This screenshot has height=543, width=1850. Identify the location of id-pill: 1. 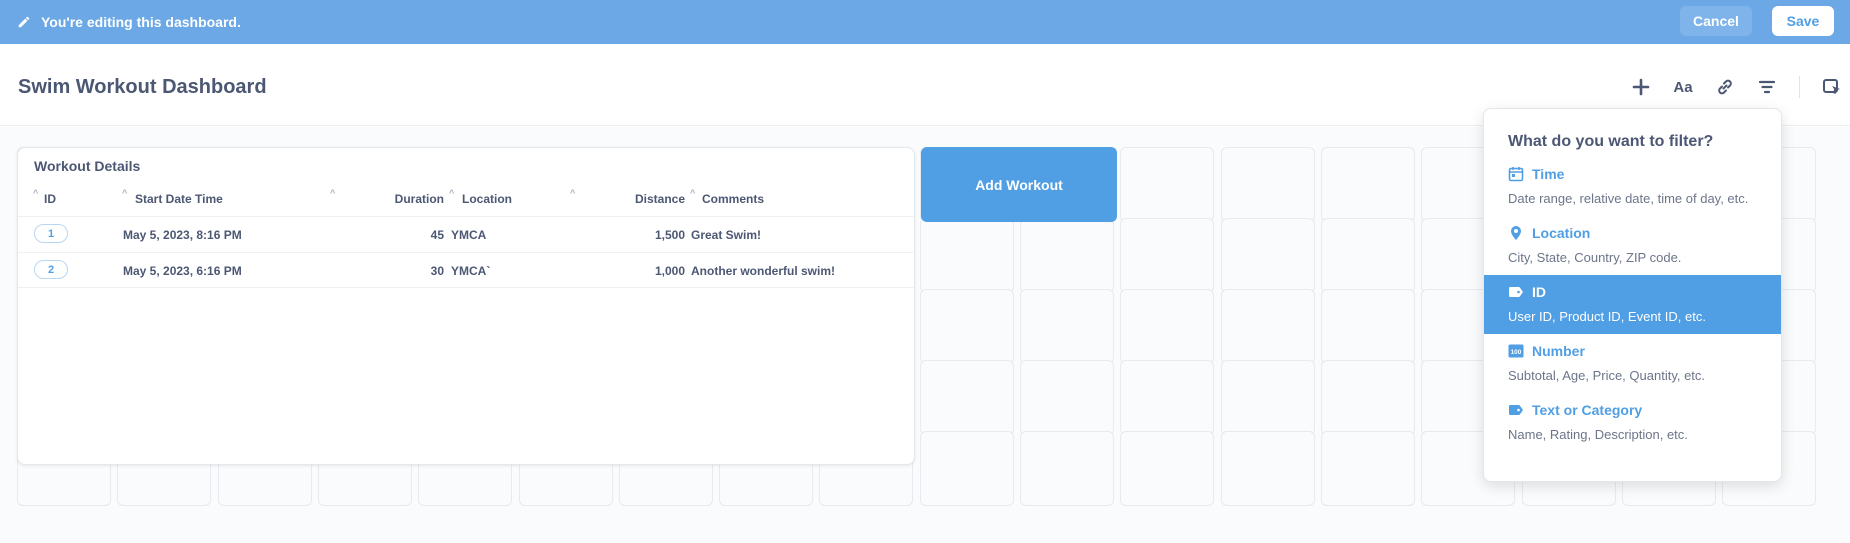
(51, 233).